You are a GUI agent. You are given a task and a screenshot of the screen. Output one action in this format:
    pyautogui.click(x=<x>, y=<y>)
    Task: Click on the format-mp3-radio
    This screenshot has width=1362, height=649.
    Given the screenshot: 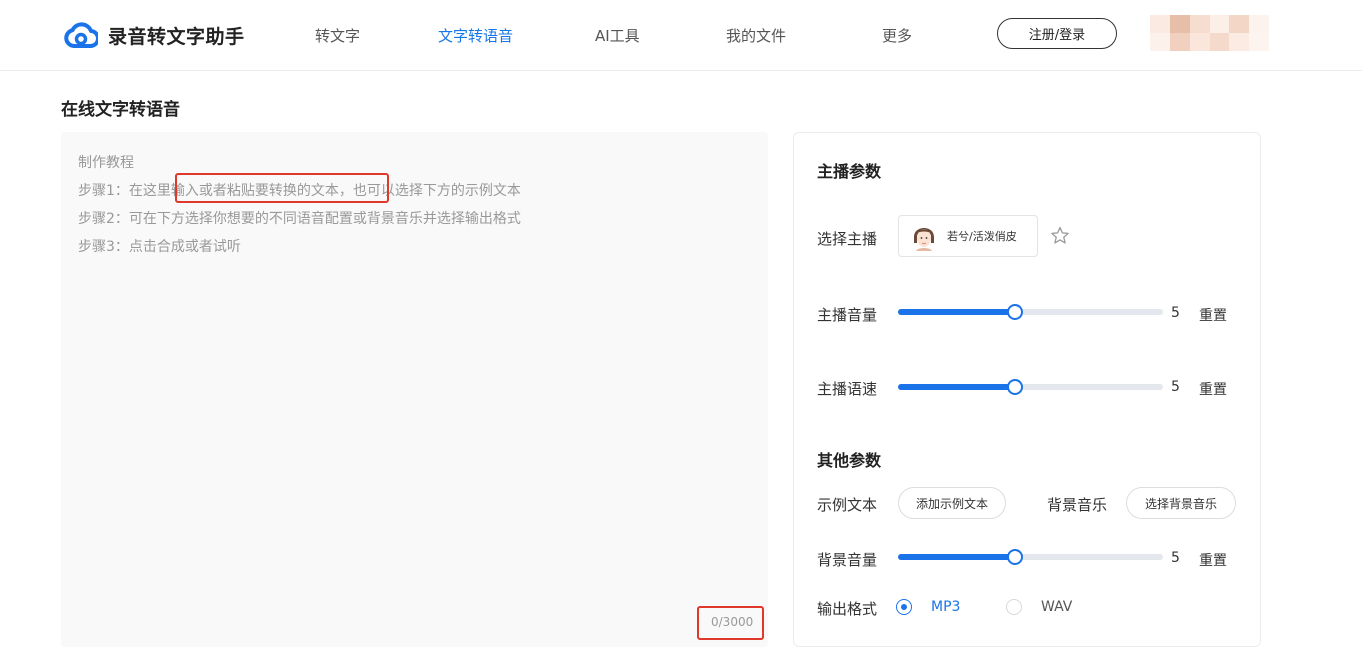 What is the action you would take?
    pyautogui.click(x=904, y=607)
    